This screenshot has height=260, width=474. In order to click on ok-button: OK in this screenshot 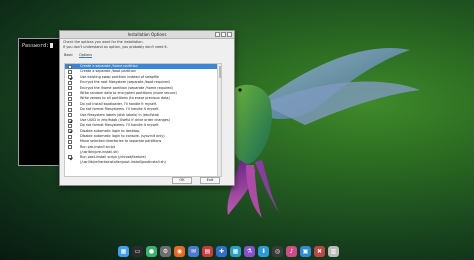, I will do `click(182, 180)`.